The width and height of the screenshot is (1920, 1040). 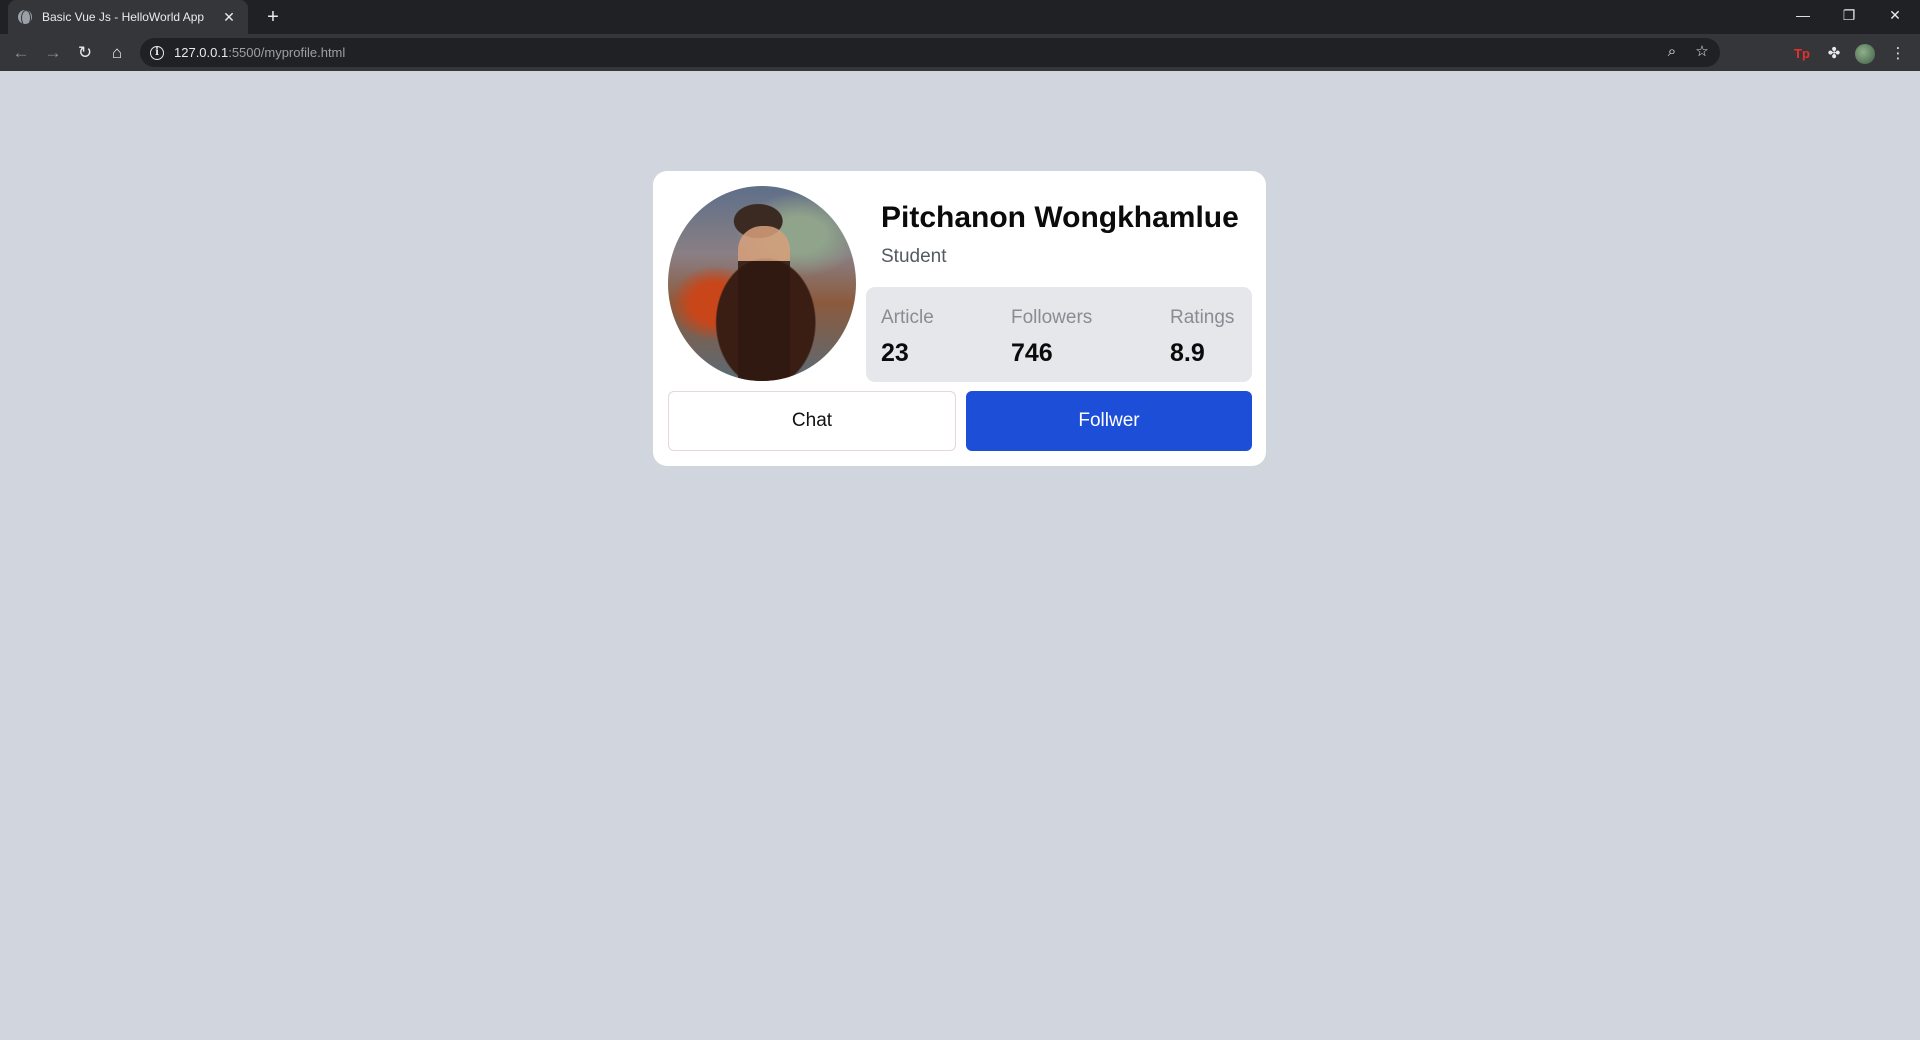 I want to click on new-tab-button: +, so click(x=273, y=17).